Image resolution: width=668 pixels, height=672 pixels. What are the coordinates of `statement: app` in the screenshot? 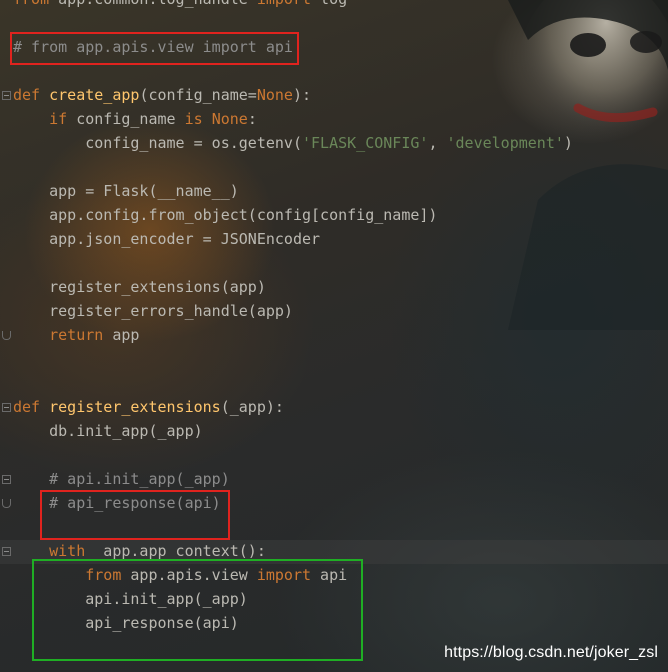 It's located at (121, 335).